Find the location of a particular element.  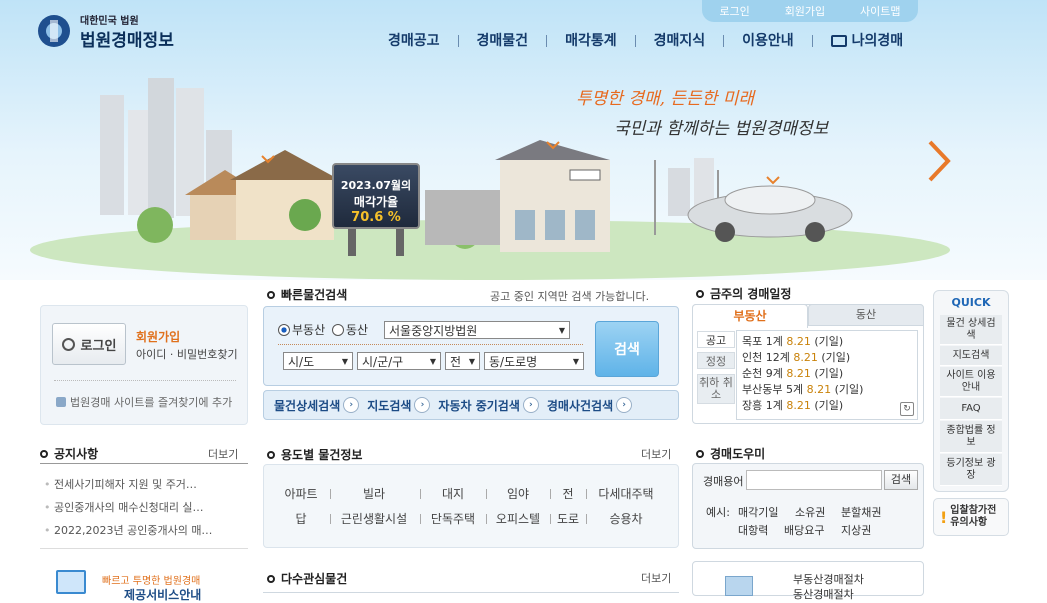

search-button: 검색 is located at coordinates (627, 349).